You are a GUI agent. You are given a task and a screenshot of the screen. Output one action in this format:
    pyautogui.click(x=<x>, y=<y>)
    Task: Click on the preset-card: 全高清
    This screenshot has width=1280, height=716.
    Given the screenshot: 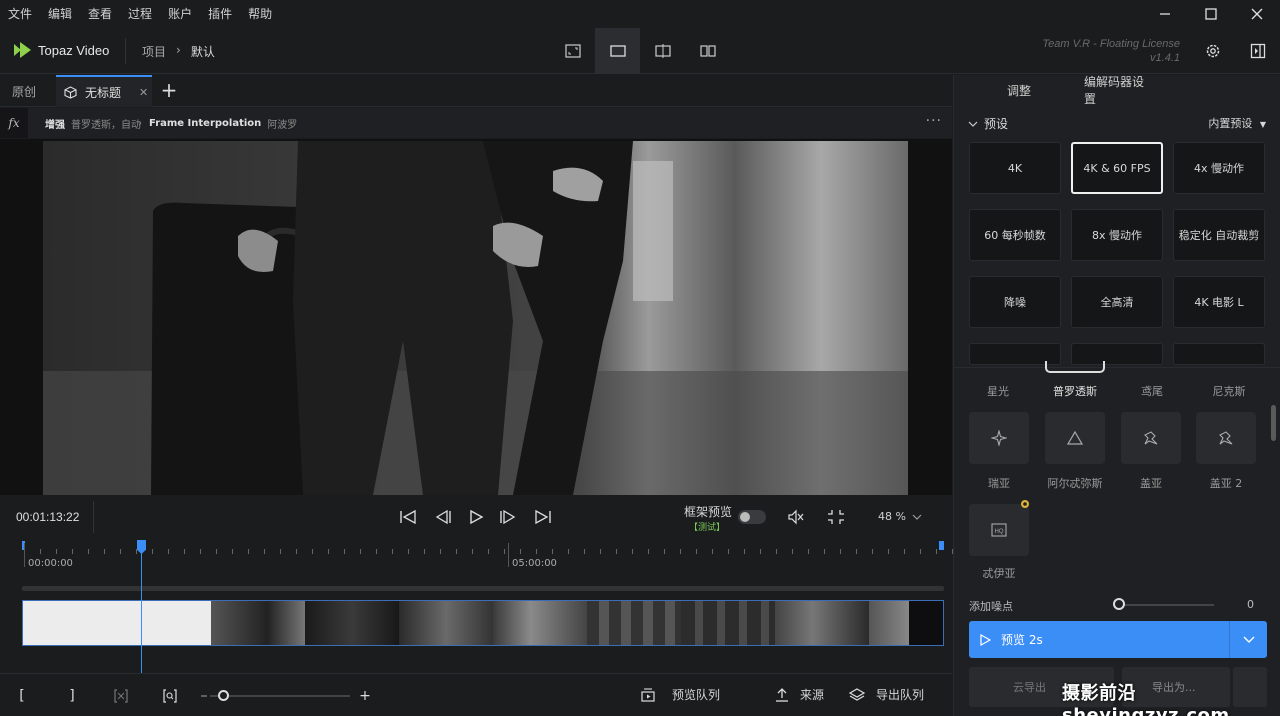 What is the action you would take?
    pyautogui.click(x=1117, y=302)
    